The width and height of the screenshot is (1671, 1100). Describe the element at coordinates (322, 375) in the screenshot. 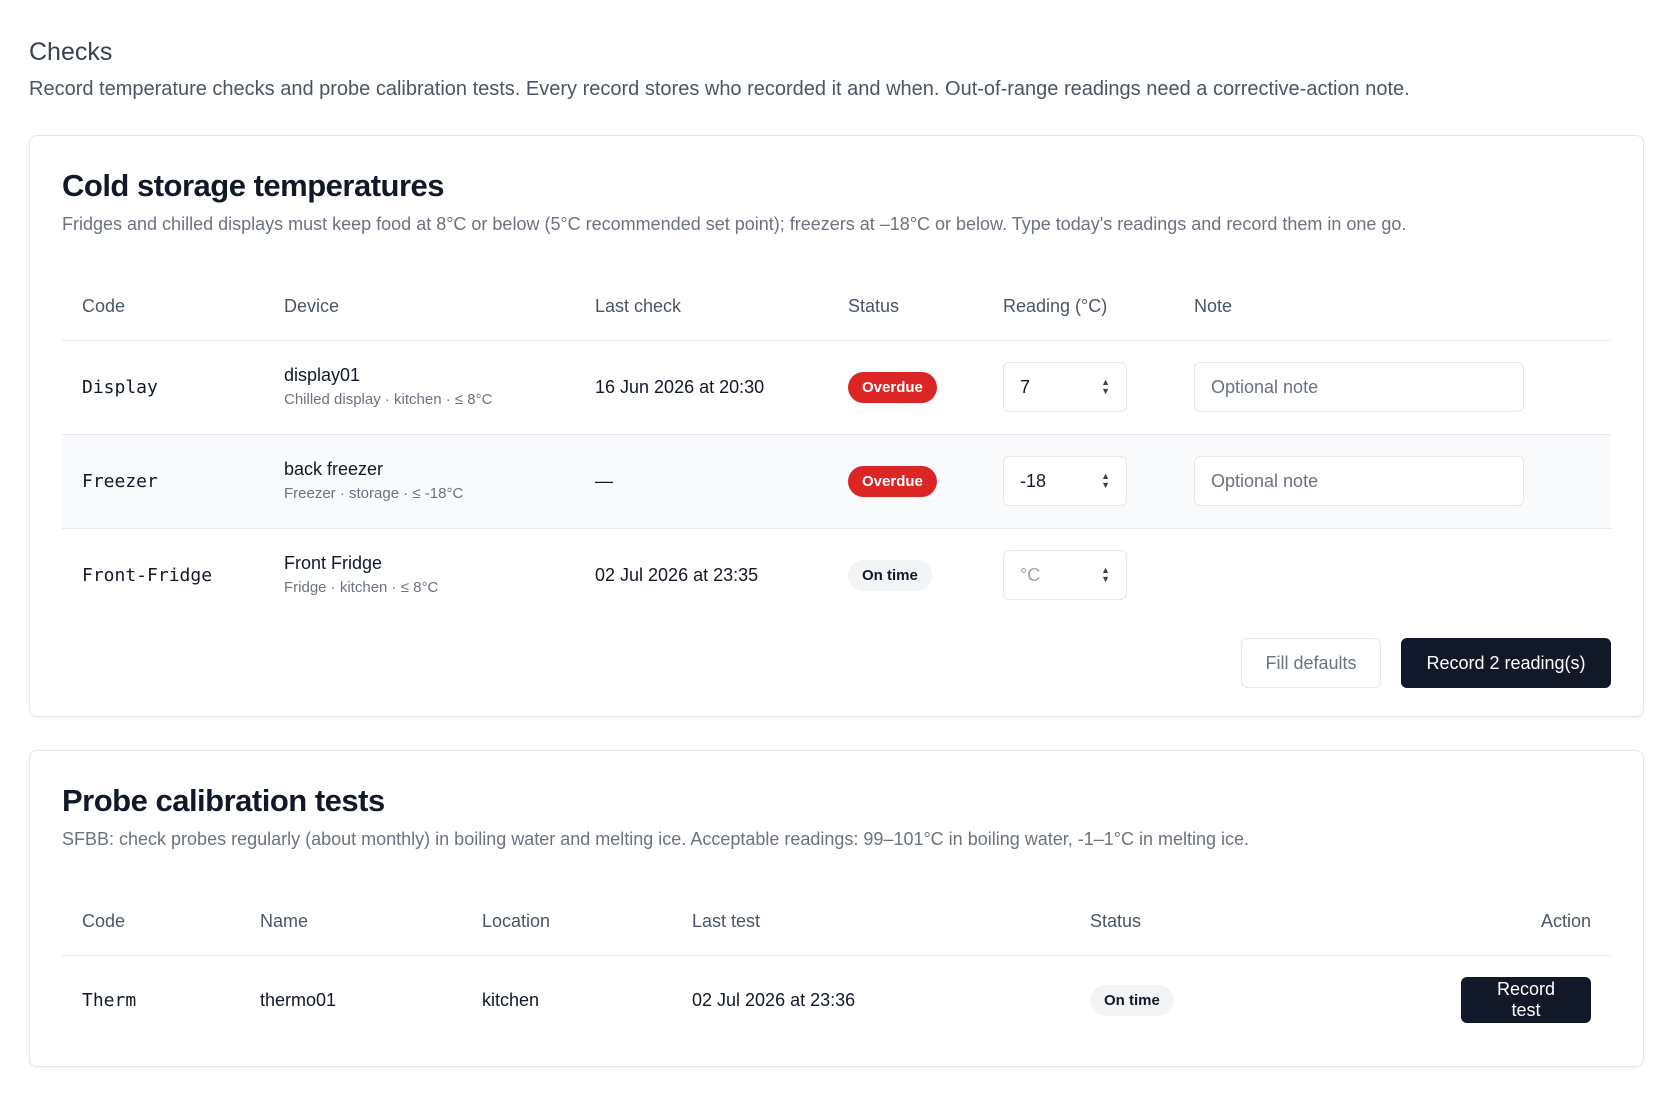

I see `device-name: display01` at that location.